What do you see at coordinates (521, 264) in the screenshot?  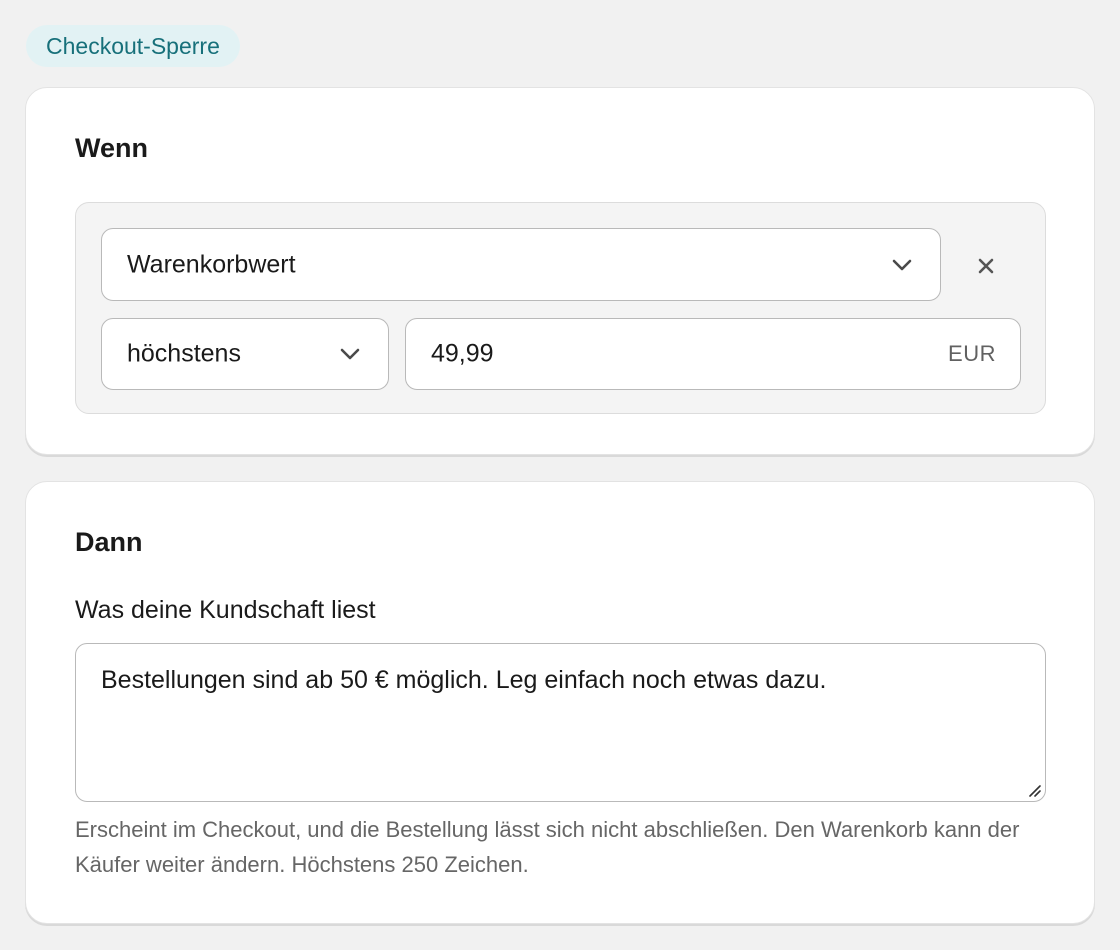 I see `condition-field-select: Warenkorbwert` at bounding box center [521, 264].